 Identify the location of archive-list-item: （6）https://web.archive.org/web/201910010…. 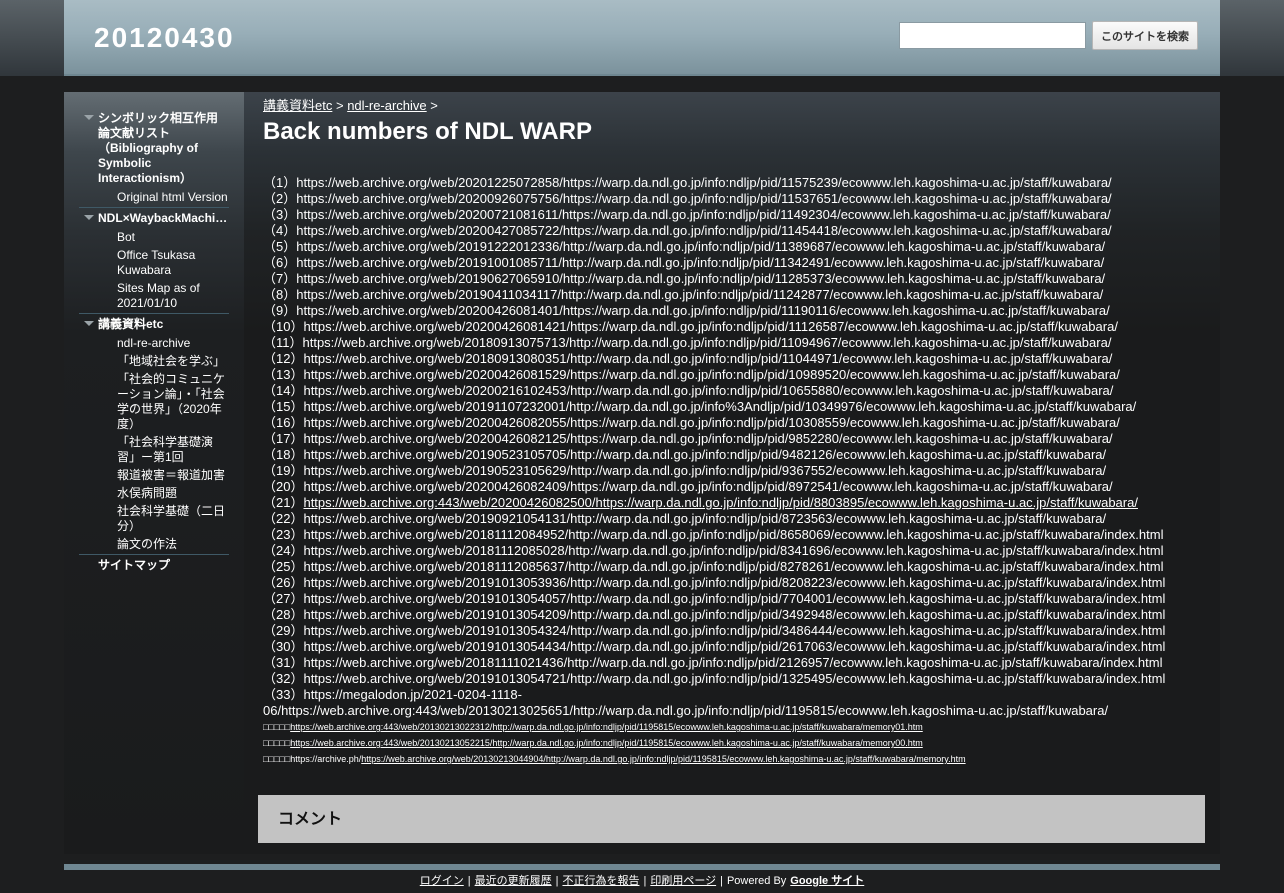
(684, 262).